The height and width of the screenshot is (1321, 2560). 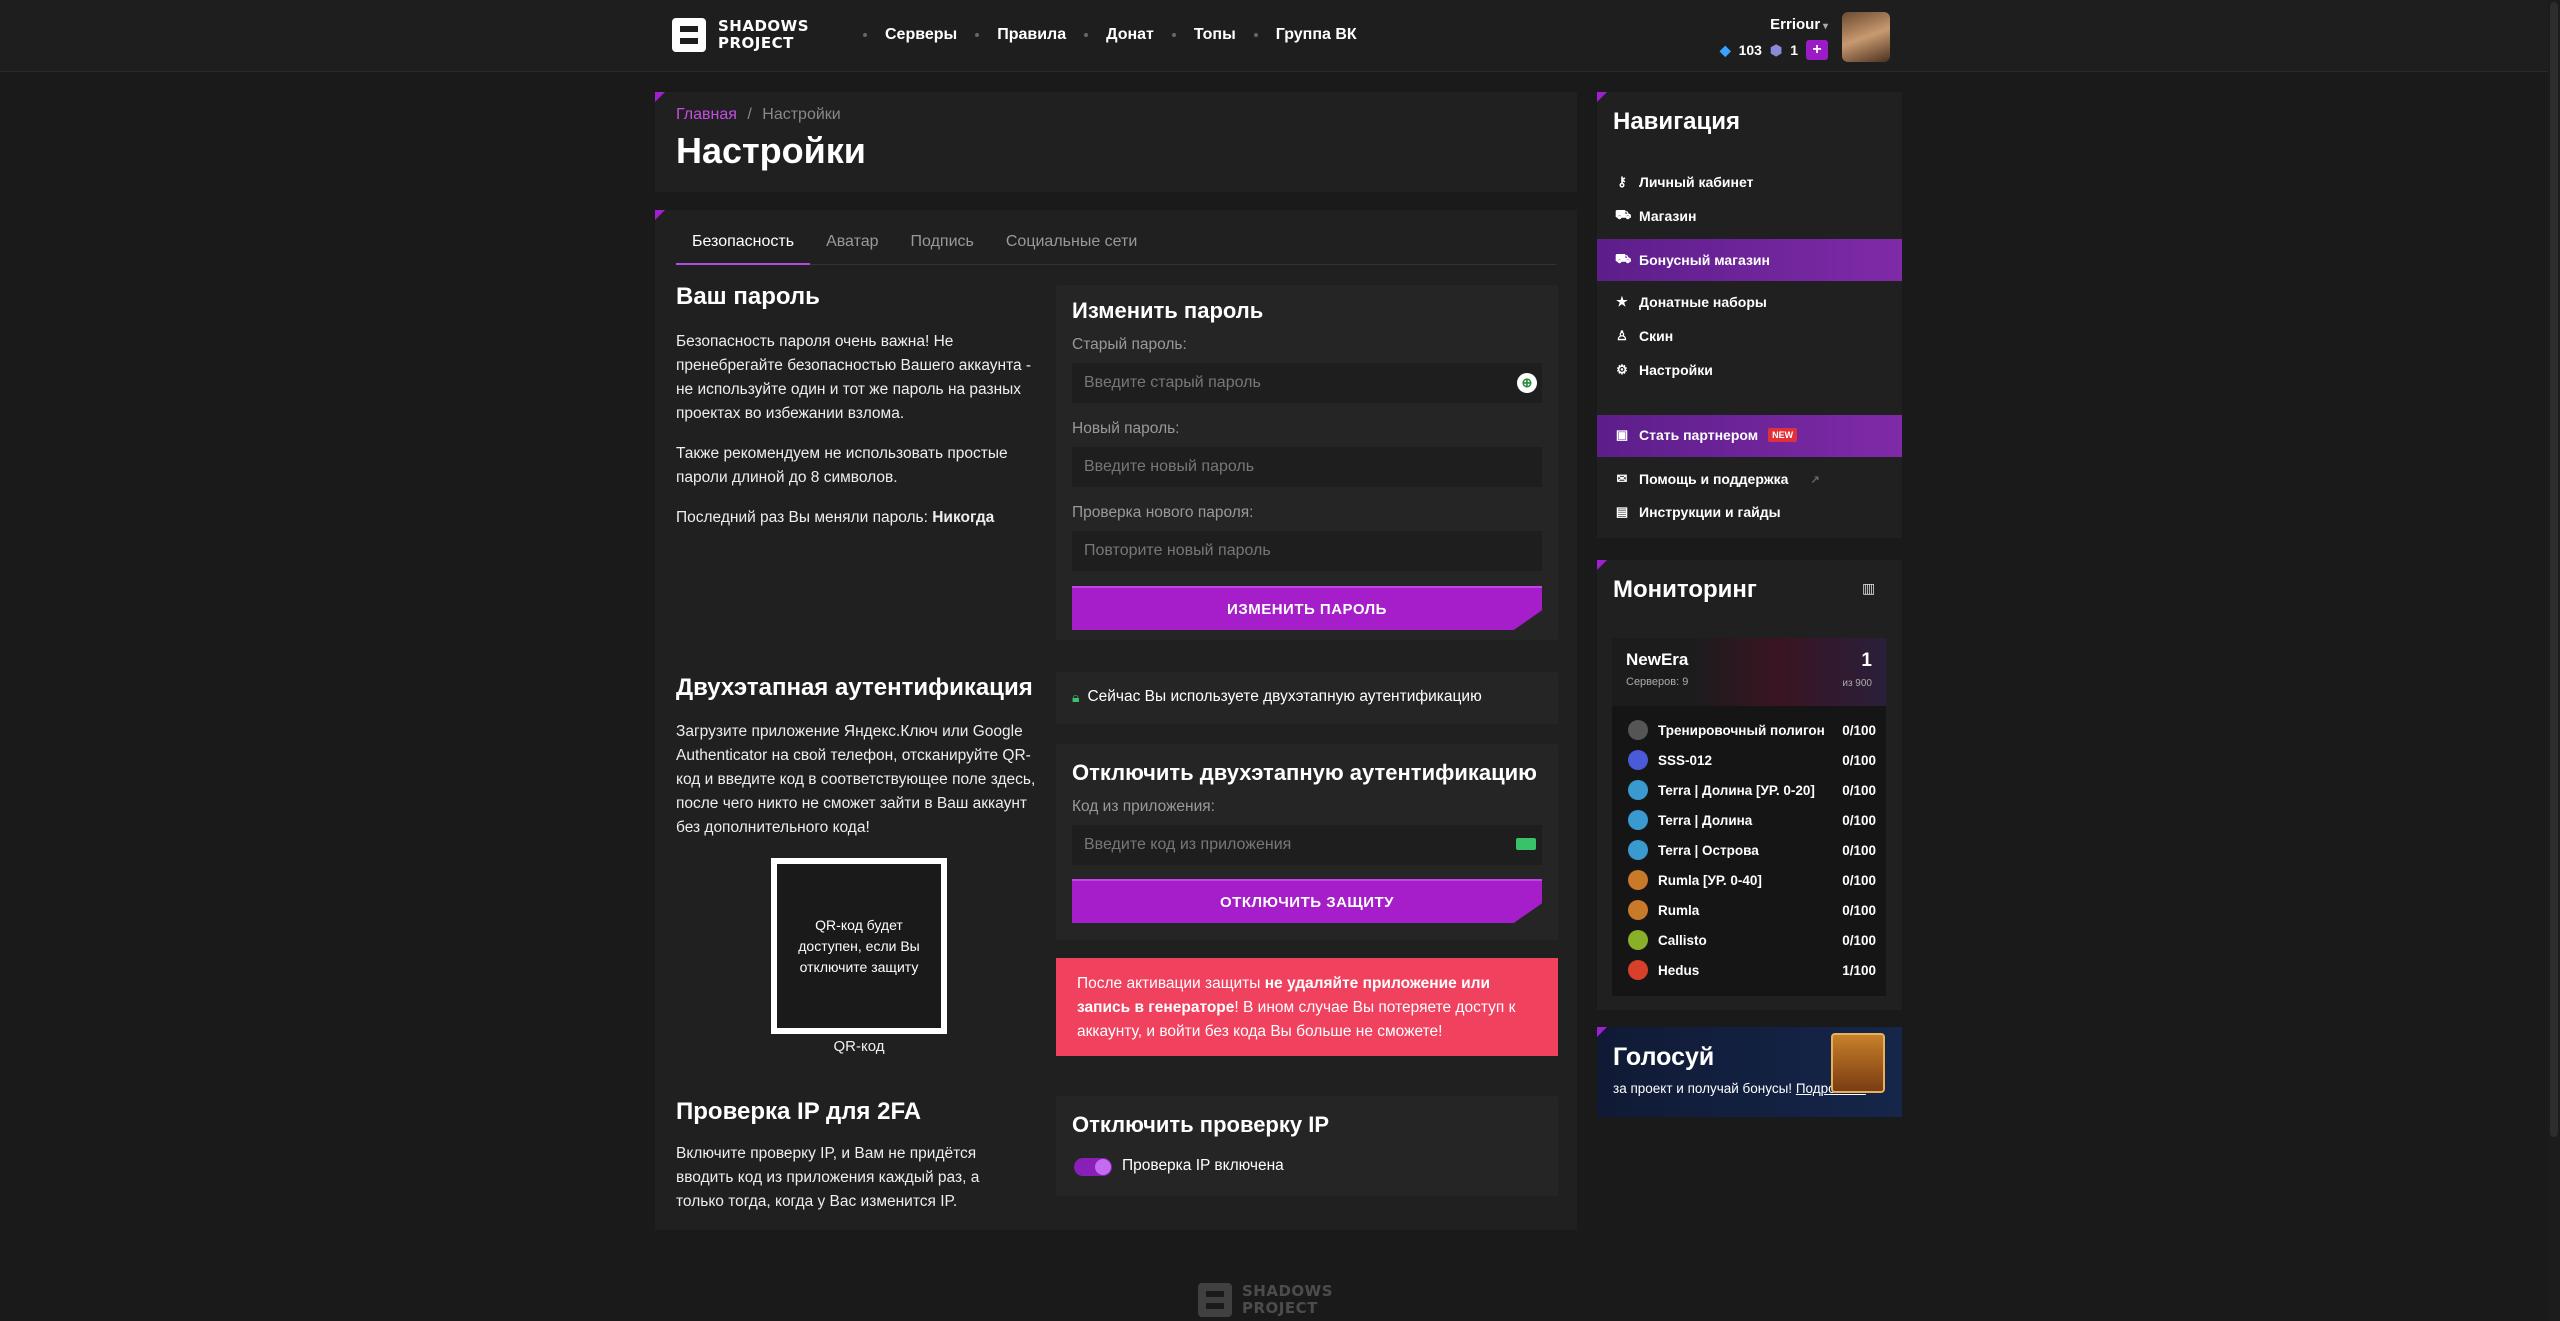 What do you see at coordinates (771, 150) in the screenshot?
I see `page-title: Настройки` at bounding box center [771, 150].